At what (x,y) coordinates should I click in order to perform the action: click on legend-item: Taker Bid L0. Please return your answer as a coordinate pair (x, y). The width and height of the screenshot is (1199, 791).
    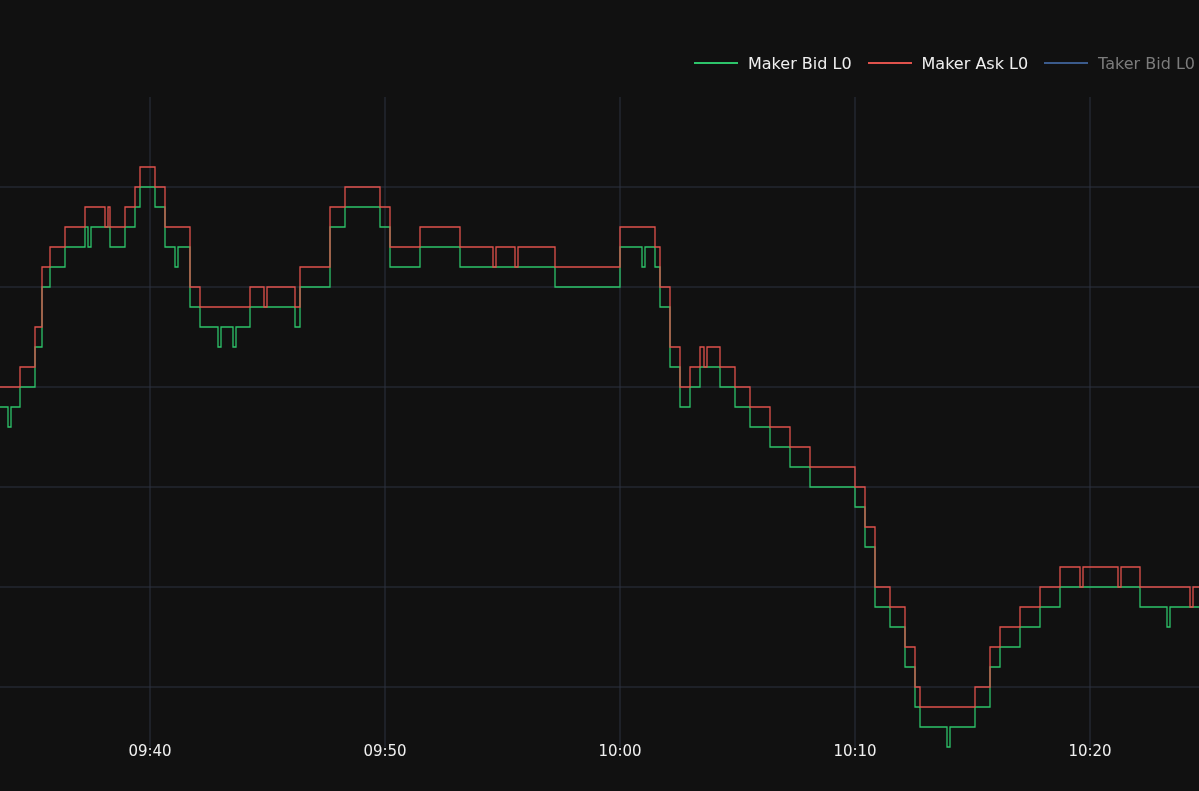
    Looking at the image, I should click on (1117, 63).